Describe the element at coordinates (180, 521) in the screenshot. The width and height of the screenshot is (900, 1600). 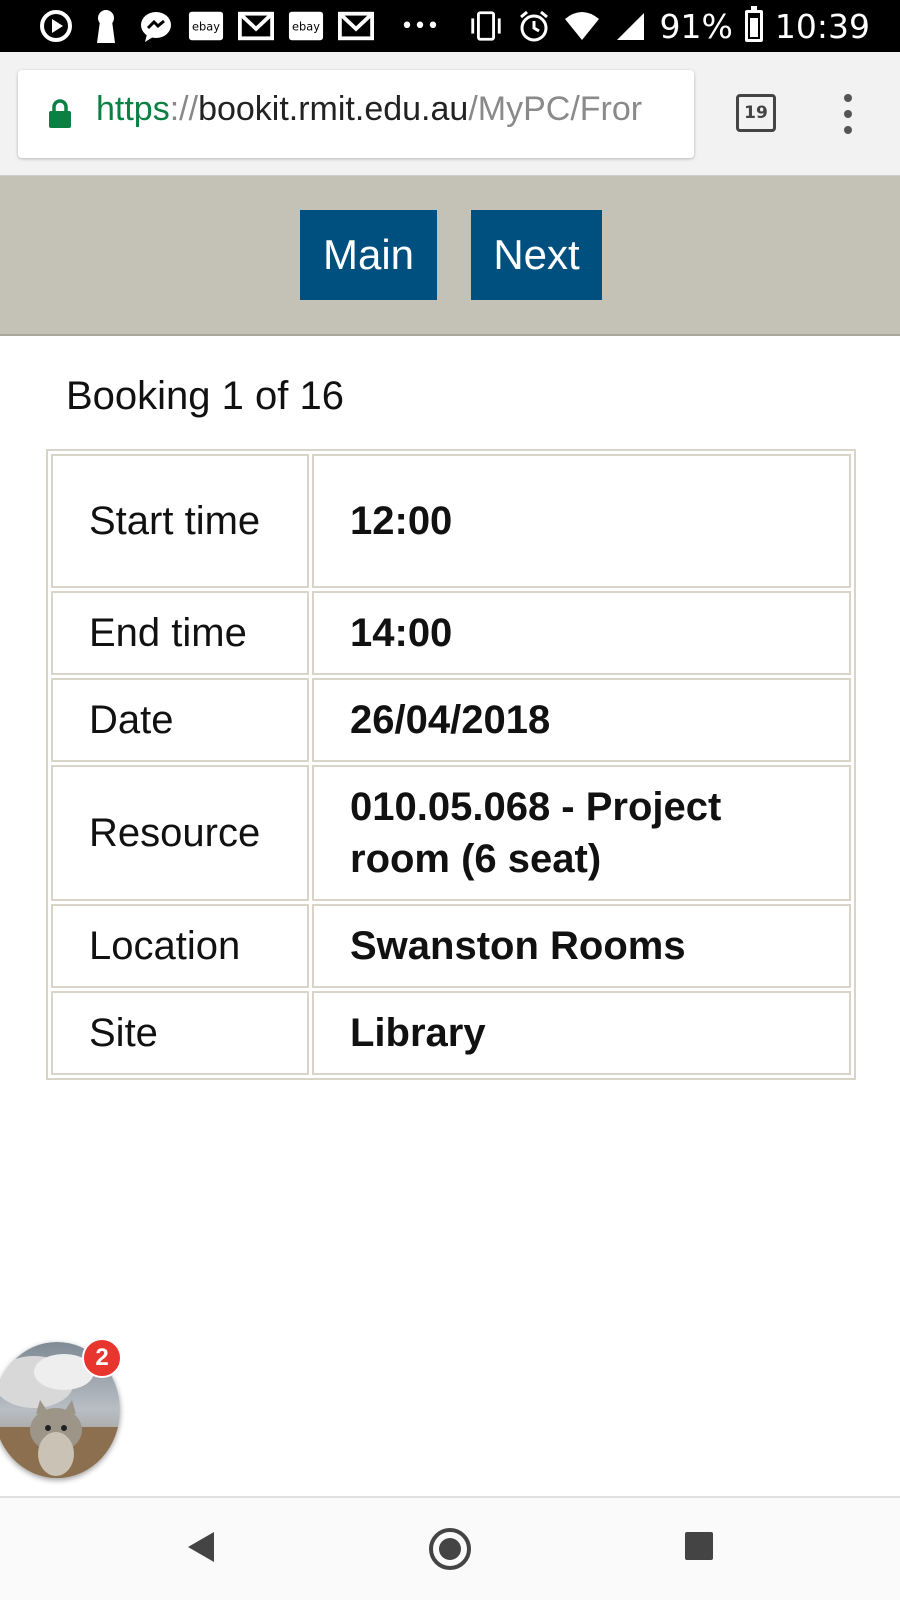
I see `row-label: Start time` at that location.